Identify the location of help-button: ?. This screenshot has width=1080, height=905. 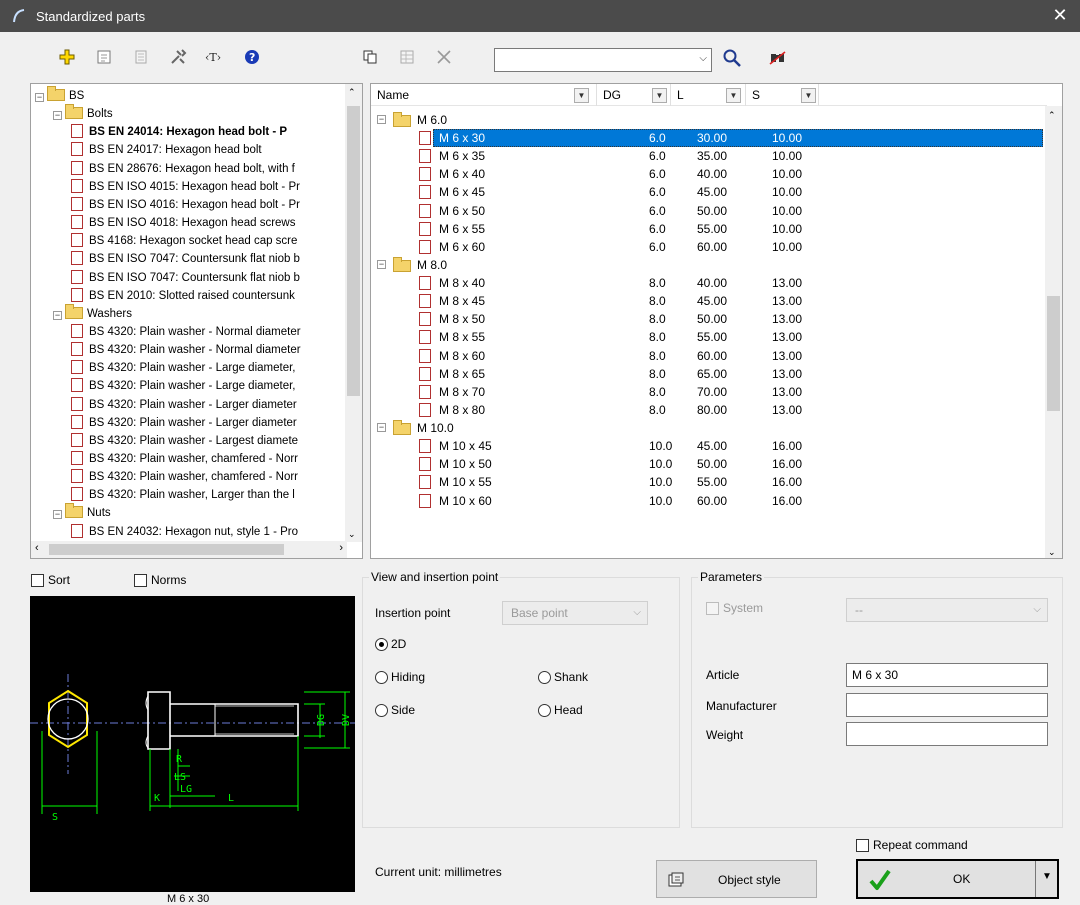
(252, 57).